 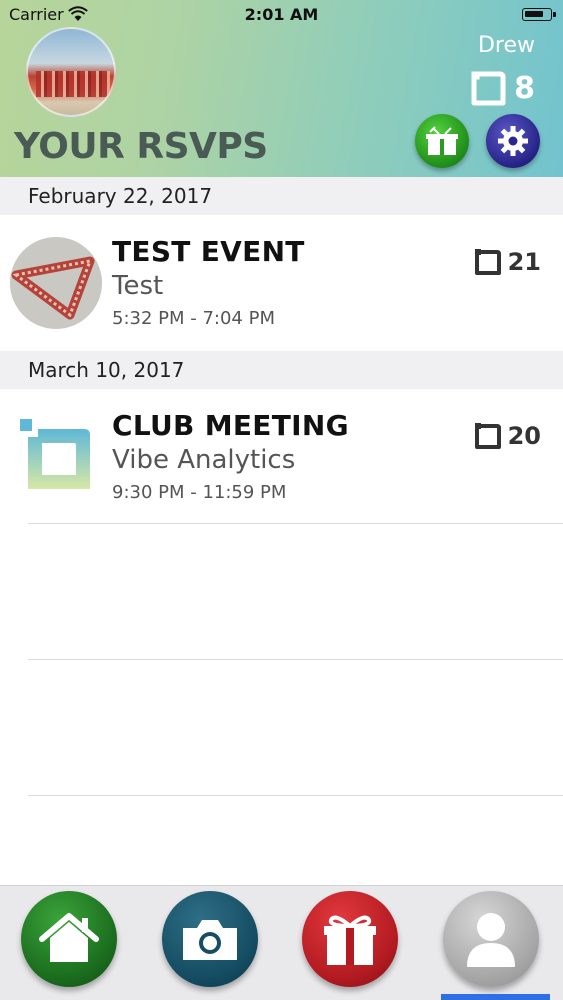 I want to click on profile-icon, so click(x=491, y=940).